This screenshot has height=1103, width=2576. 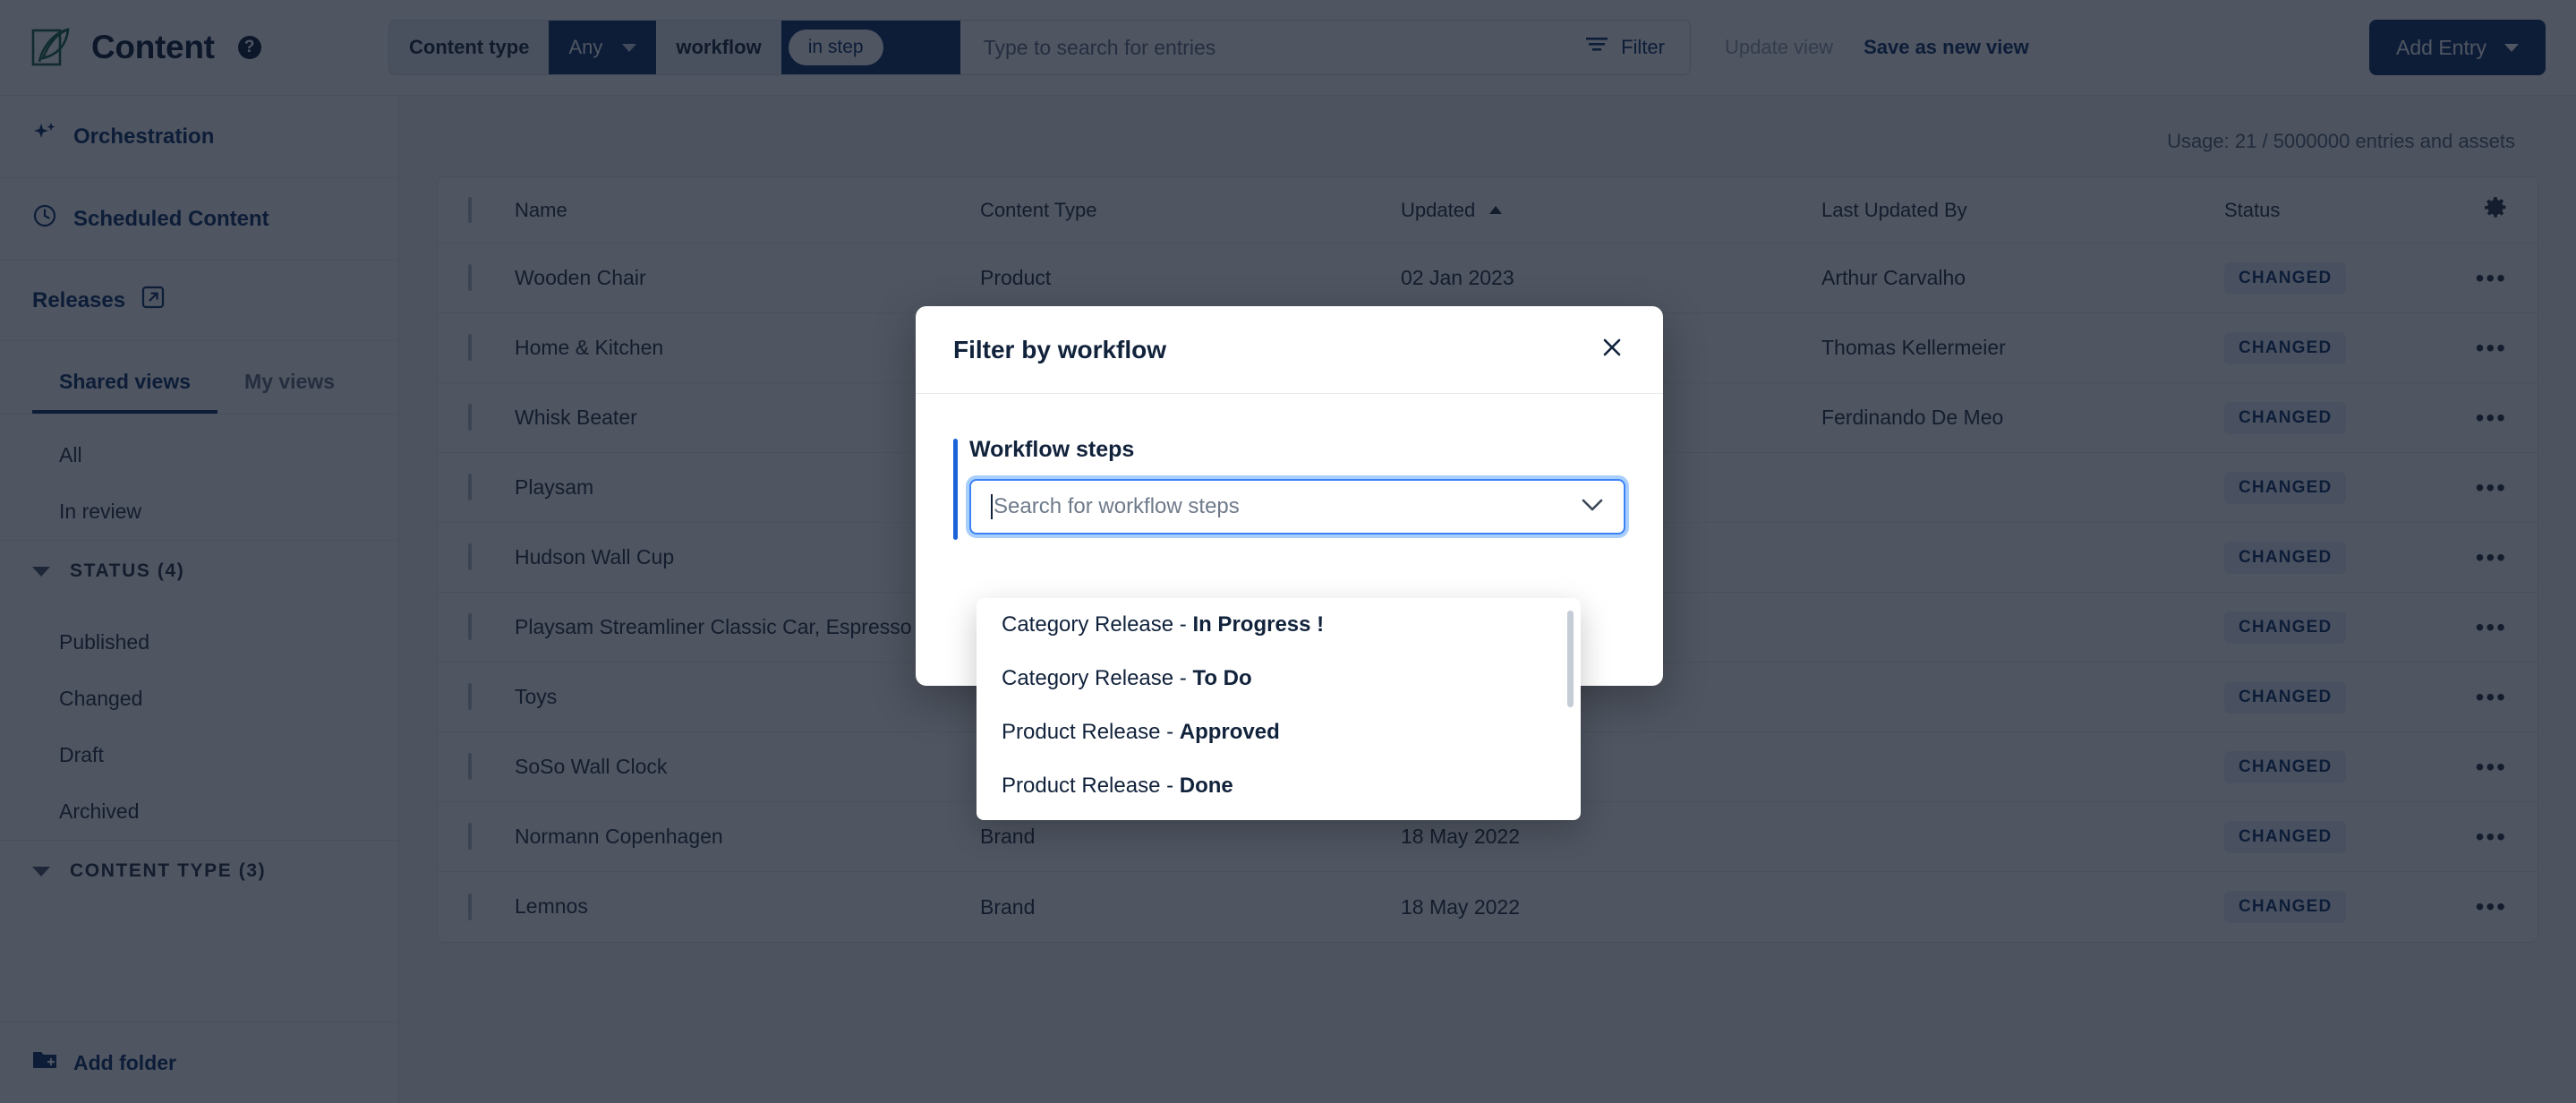 I want to click on dropdown-option: Category Release - To Do, so click(x=1279, y=678).